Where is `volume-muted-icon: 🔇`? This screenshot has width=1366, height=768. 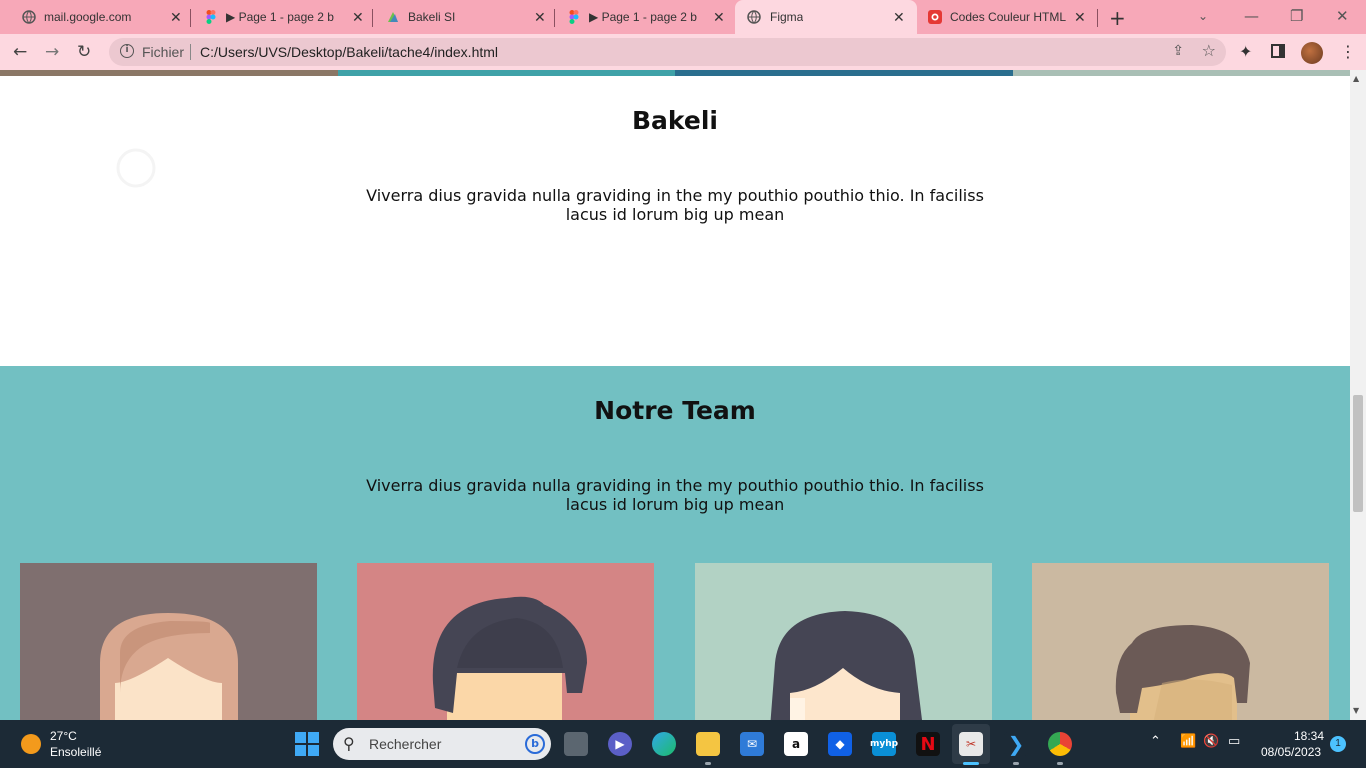
volume-muted-icon: 🔇 is located at coordinates (1211, 741).